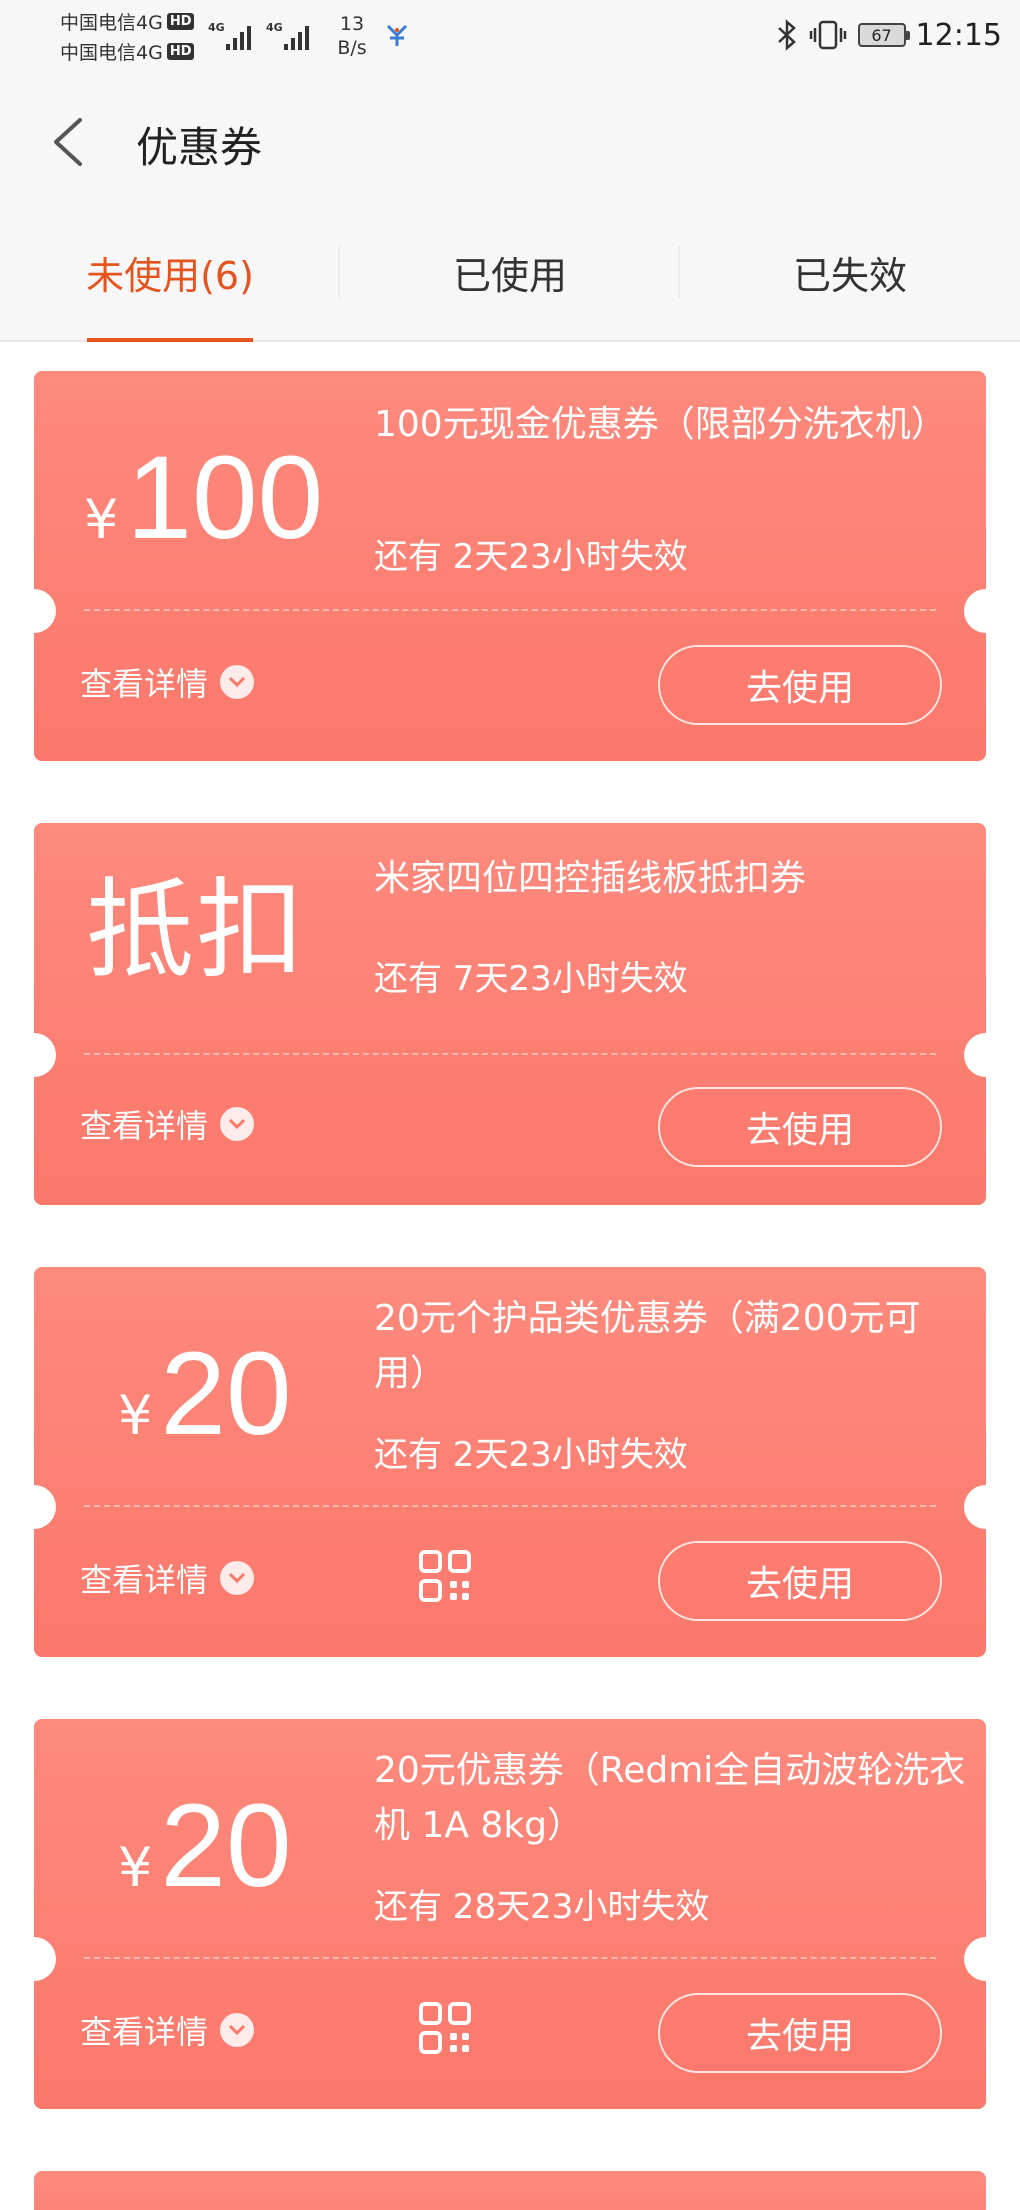  I want to click on tab-used: 已使用, so click(510, 272).